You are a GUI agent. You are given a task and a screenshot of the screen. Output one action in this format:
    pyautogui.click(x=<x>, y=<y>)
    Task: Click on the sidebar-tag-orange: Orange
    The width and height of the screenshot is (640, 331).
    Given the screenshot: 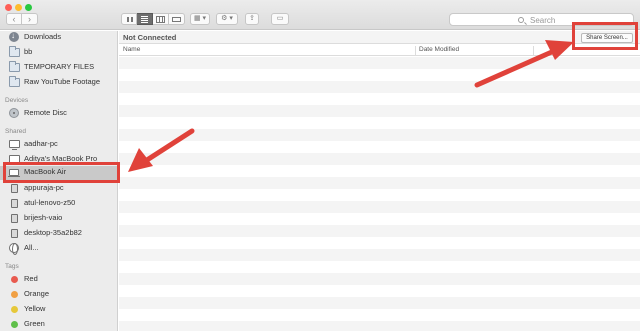 What is the action you would take?
    pyautogui.click(x=59, y=295)
    